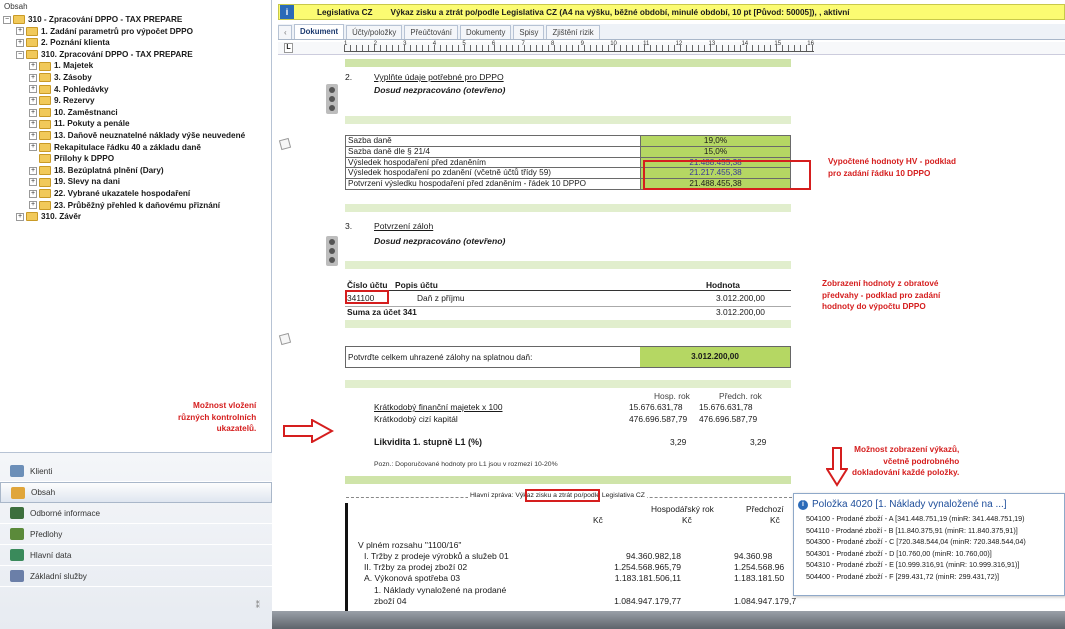 This screenshot has width=1065, height=629. What do you see at coordinates (109, 170) in the screenshot?
I see `tree-item-label: 18. Bezúplatná plnění (Dary)` at bounding box center [109, 170].